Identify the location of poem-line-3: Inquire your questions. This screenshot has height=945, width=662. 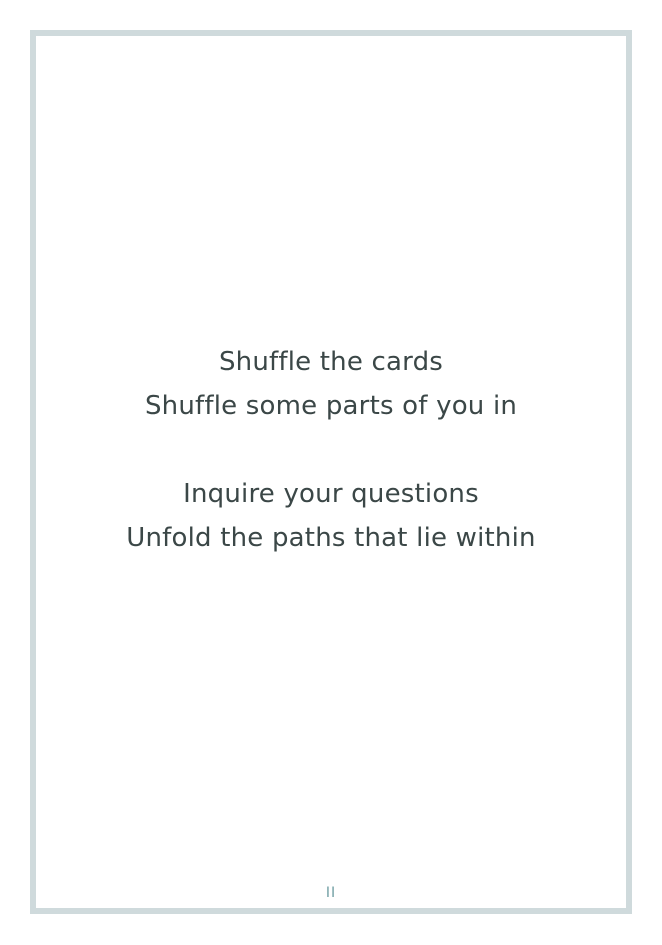
(331, 494).